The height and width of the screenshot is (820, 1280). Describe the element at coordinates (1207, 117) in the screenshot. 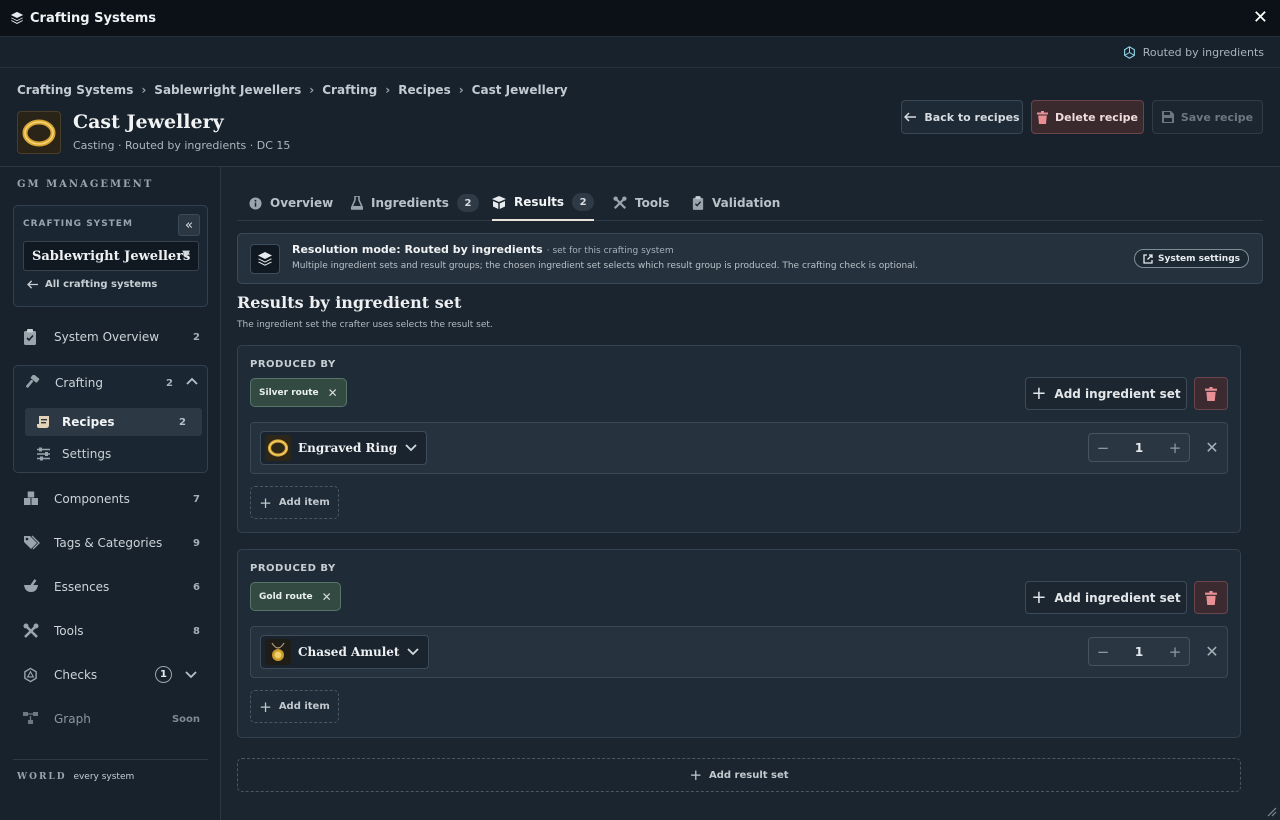

I see `save-recipe-button: Save recipe` at that location.